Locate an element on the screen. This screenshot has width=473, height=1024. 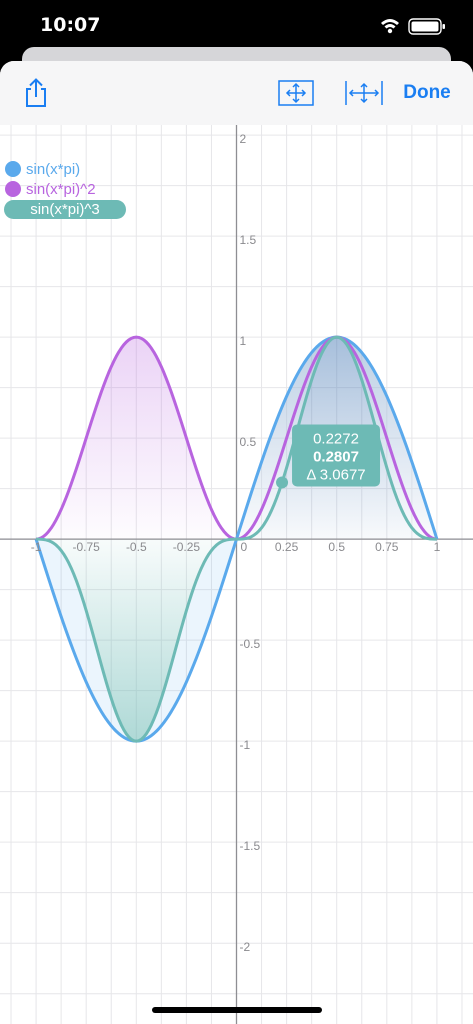
y-tick-label: 1 is located at coordinates (243, 341).